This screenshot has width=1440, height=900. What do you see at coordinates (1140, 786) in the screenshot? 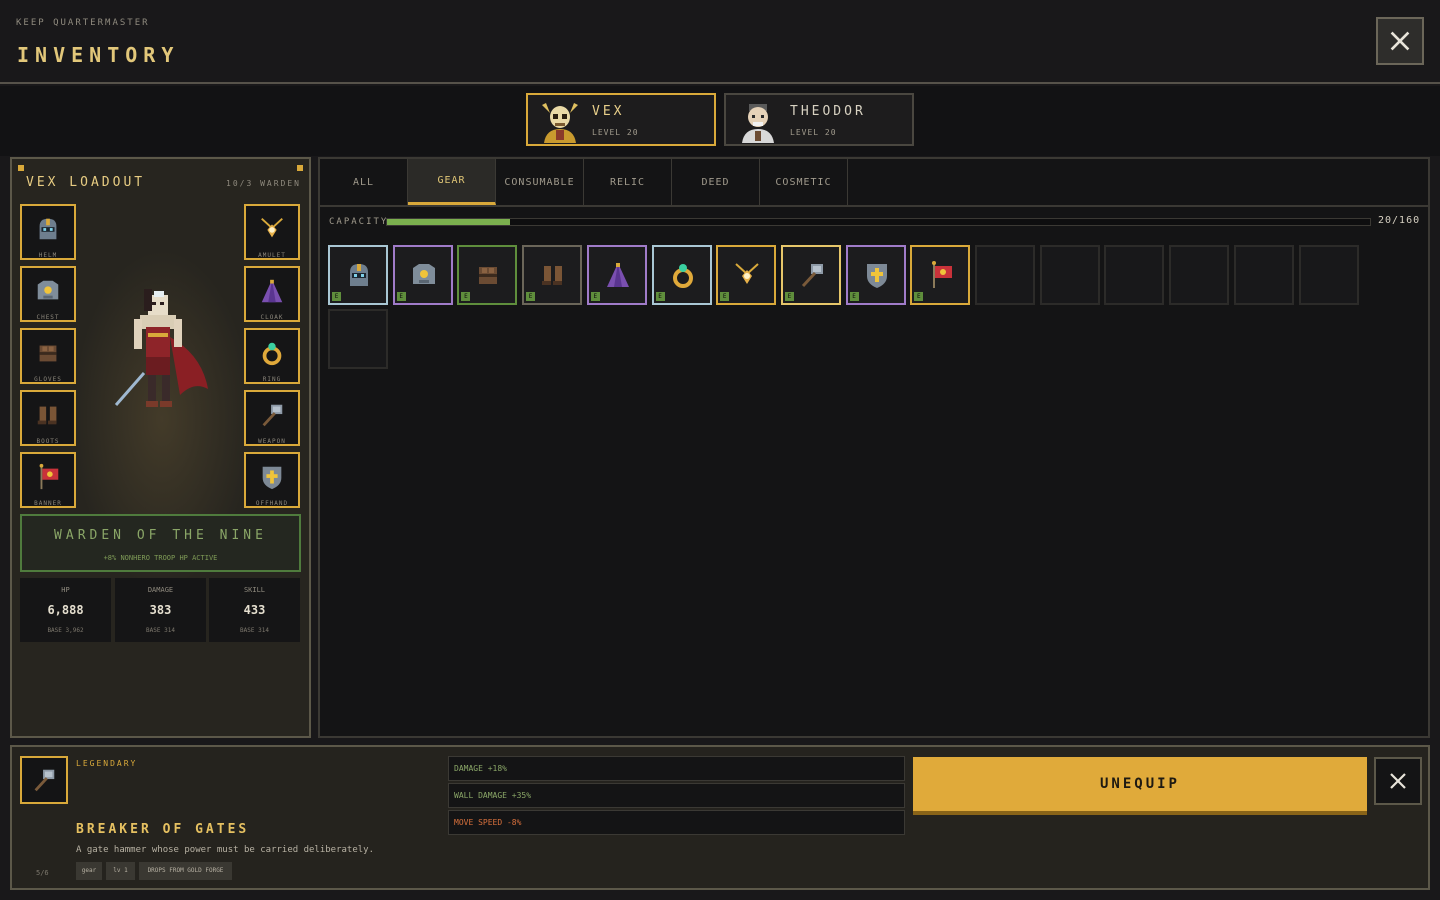
I see `unequip-button: UNEQUIP` at bounding box center [1140, 786].